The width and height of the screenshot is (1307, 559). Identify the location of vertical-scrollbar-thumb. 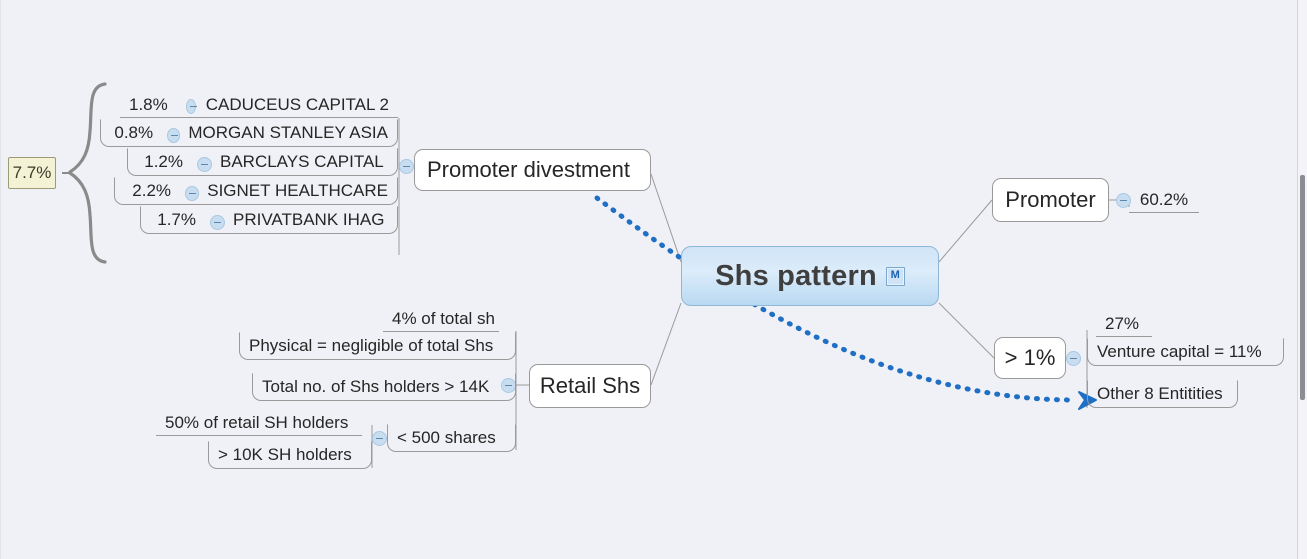
(1302, 287).